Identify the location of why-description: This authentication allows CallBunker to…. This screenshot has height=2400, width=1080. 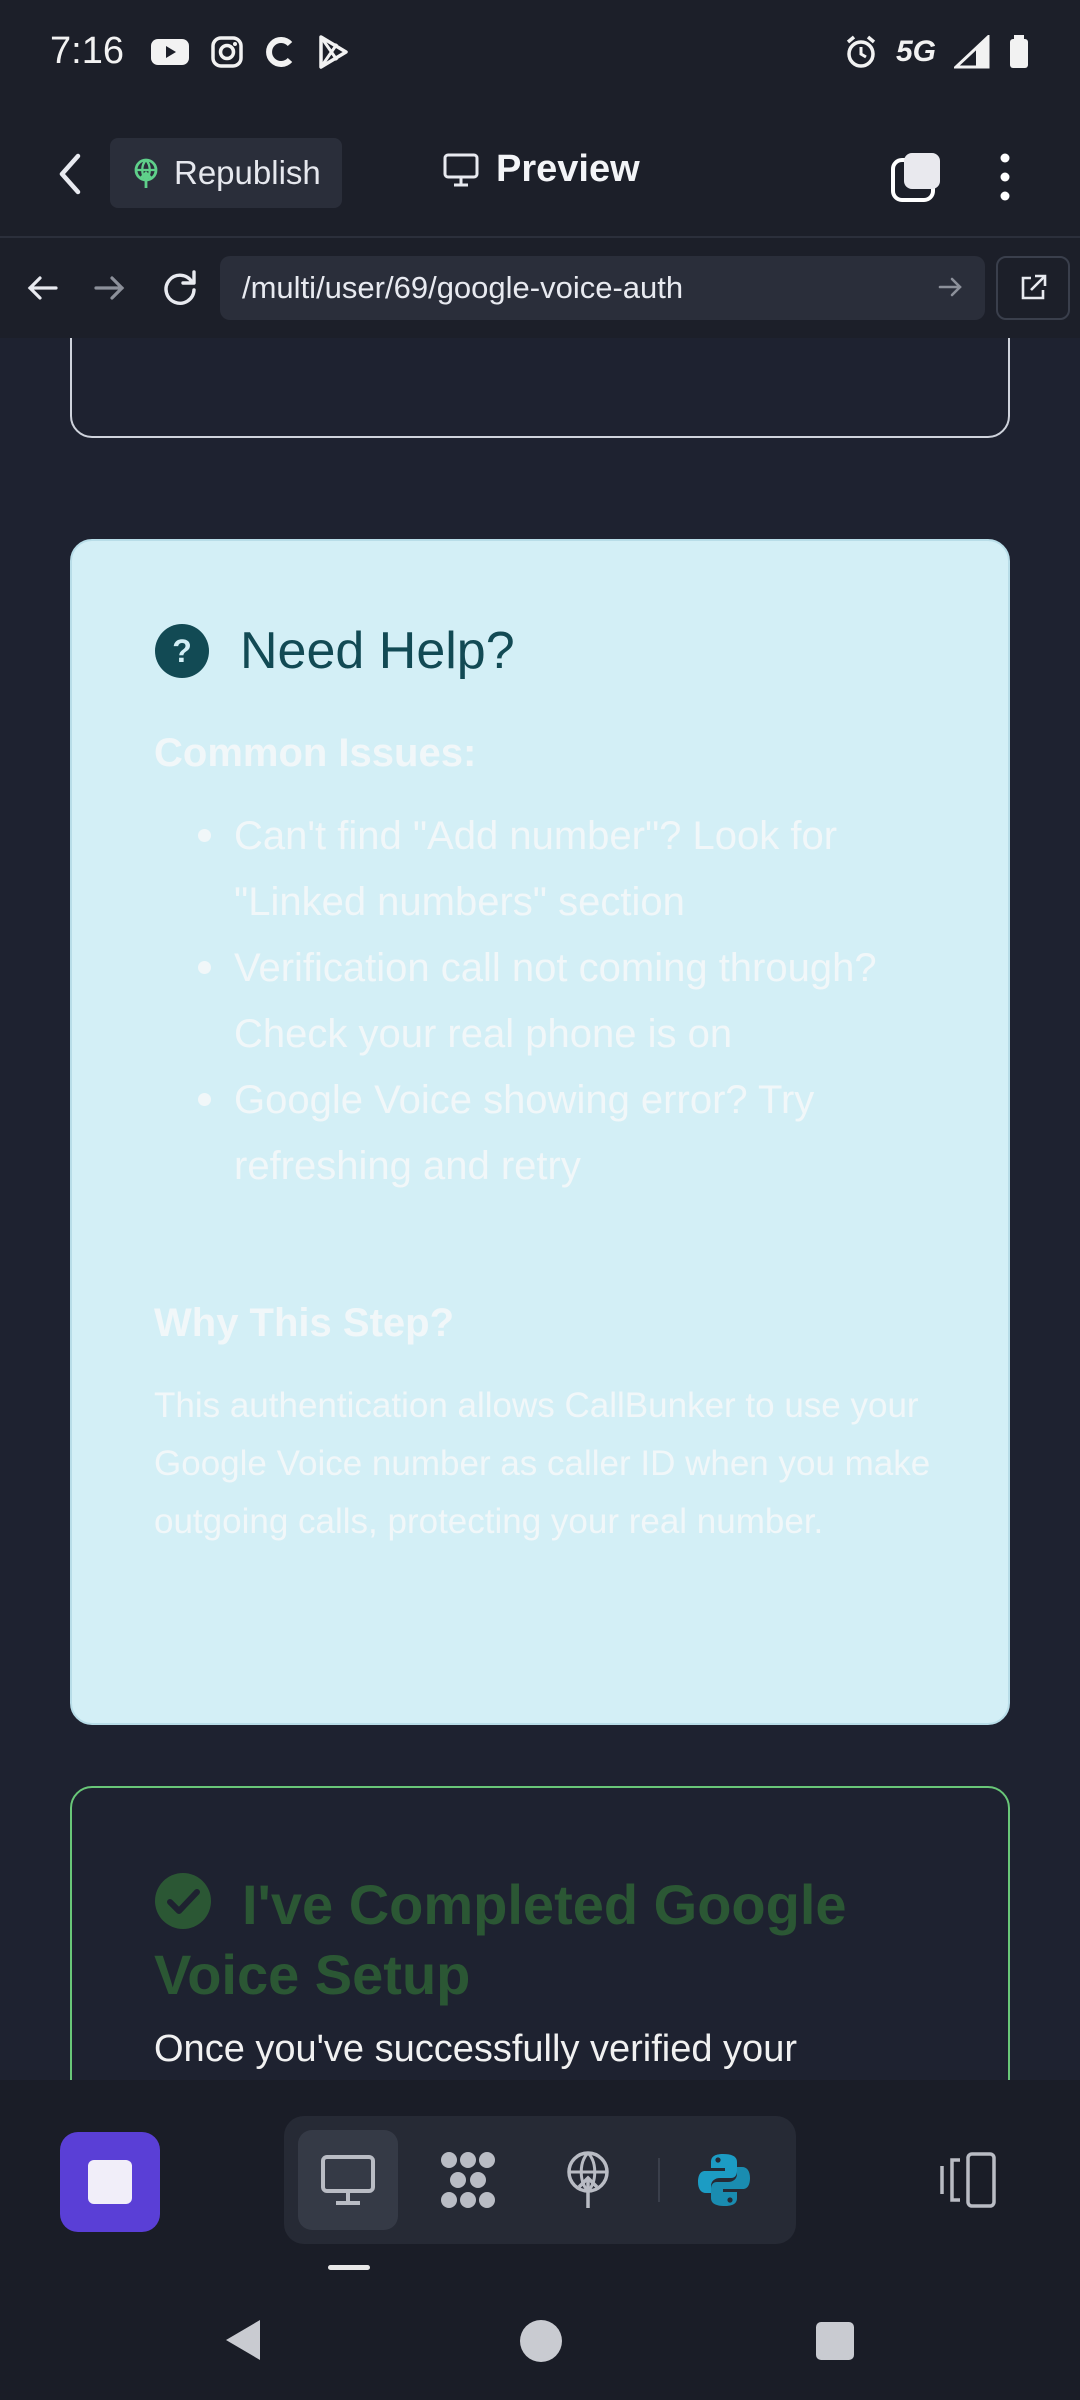
(542, 1463).